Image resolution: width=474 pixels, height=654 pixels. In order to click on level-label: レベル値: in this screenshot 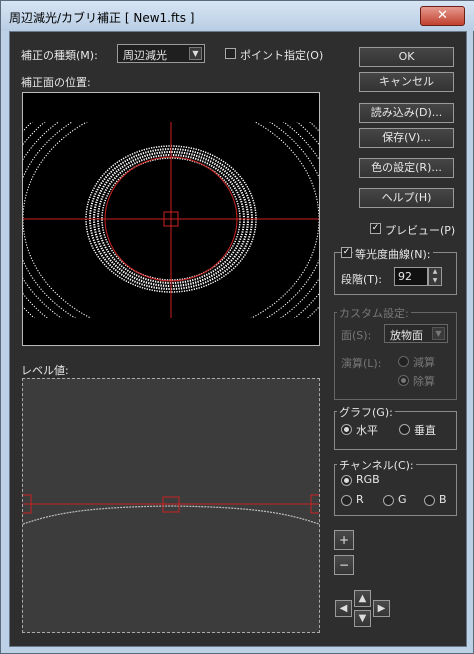, I will do `click(45, 370)`.